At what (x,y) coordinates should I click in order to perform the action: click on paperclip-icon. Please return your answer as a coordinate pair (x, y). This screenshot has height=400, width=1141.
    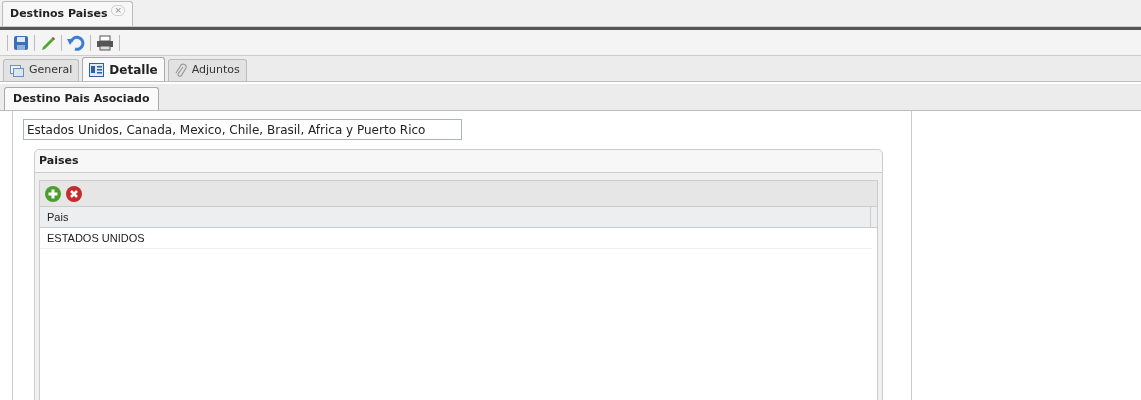
    Looking at the image, I should click on (180, 70).